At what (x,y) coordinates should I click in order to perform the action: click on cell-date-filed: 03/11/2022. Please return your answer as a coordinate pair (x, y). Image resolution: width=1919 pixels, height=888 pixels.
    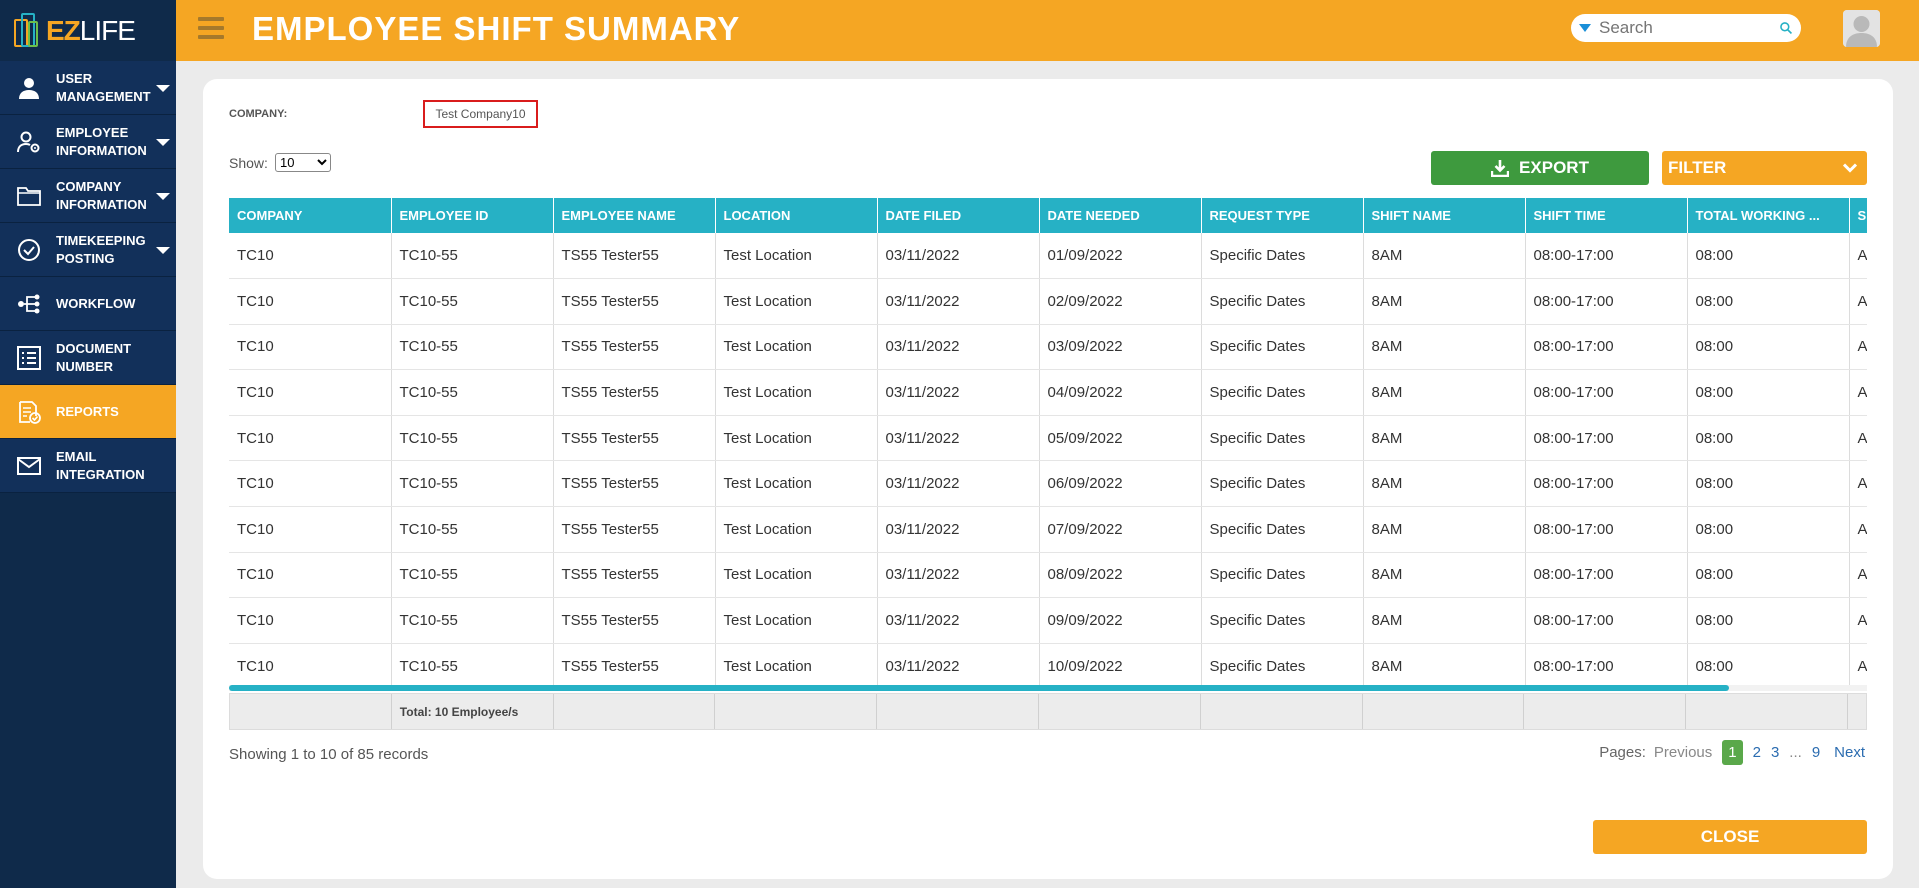
    Looking at the image, I should click on (958, 301).